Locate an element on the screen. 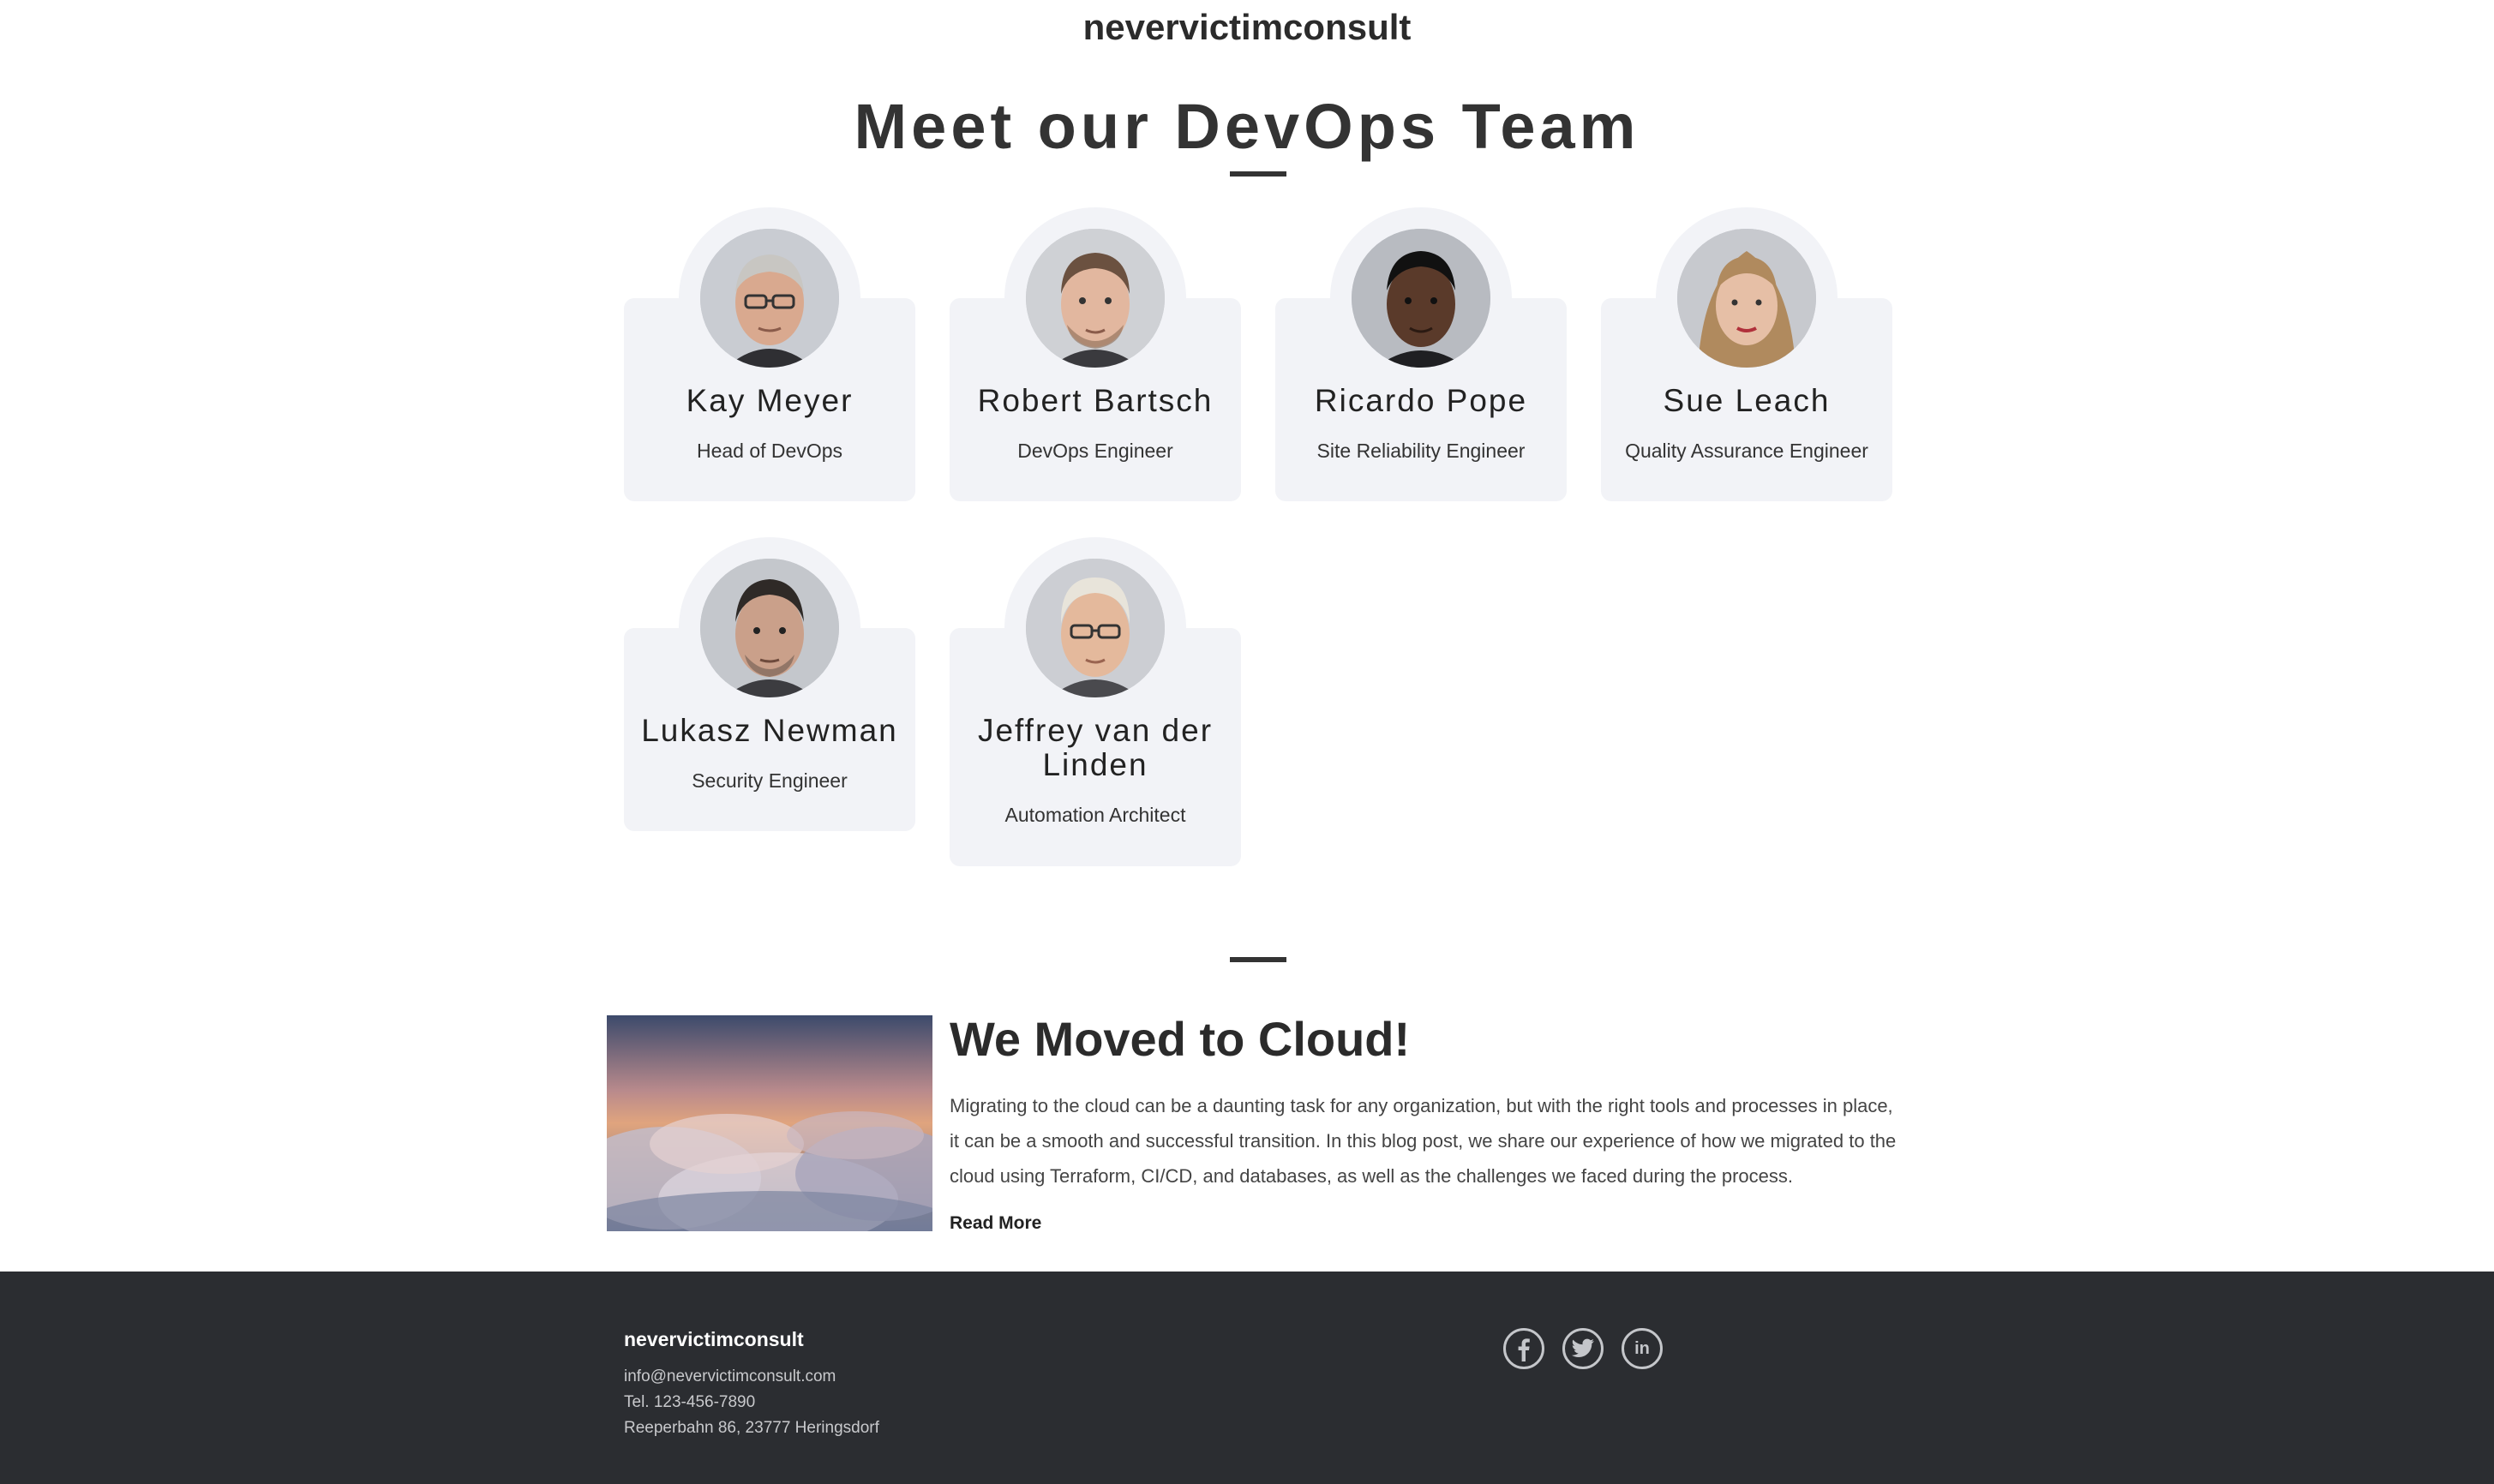  facebook-icon is located at coordinates (1523, 1348).